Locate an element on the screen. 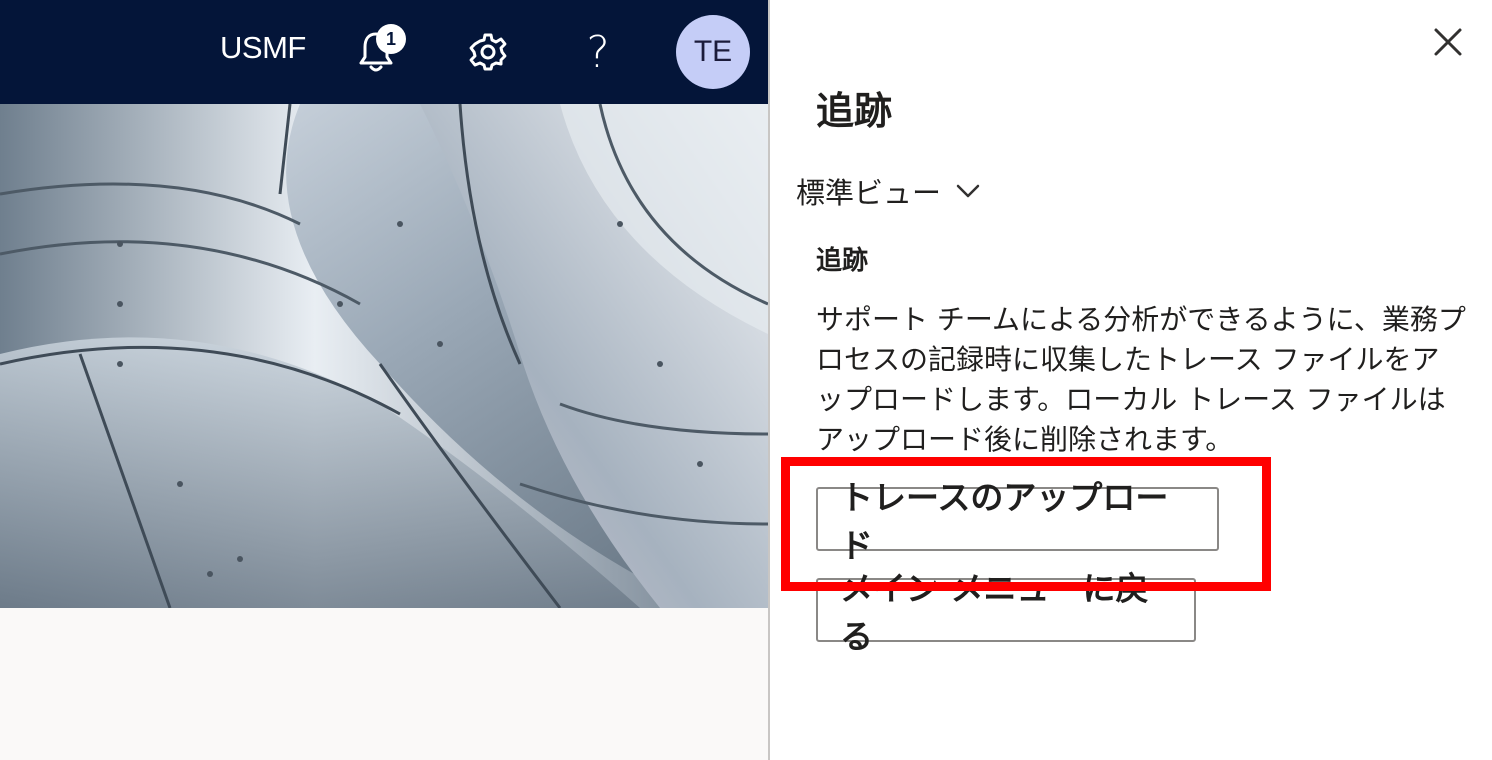  top-navigation-bar: USMF 1 ? TE is located at coordinates (384, 52).